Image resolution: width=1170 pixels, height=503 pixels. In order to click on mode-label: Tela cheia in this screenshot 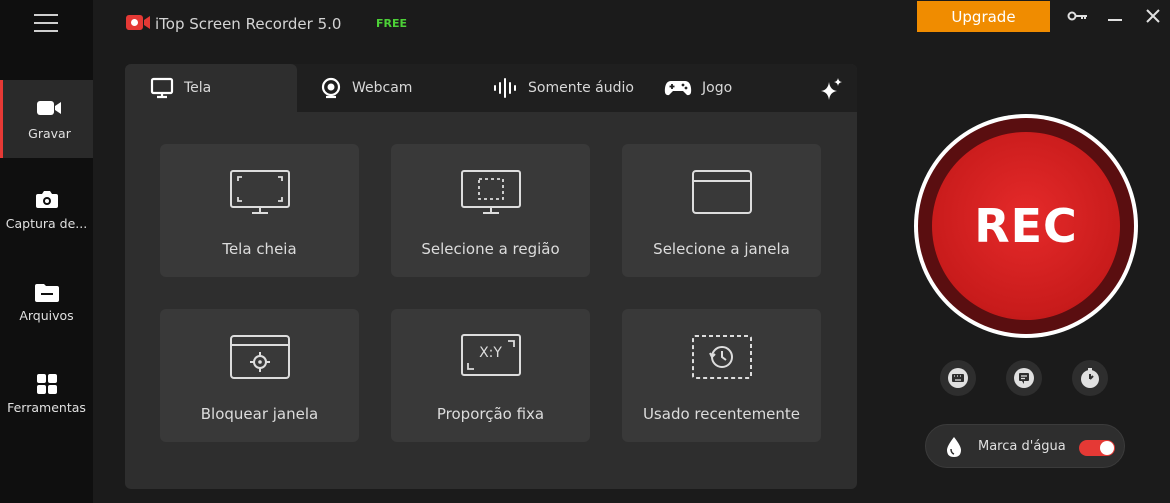, I will do `click(259, 249)`.